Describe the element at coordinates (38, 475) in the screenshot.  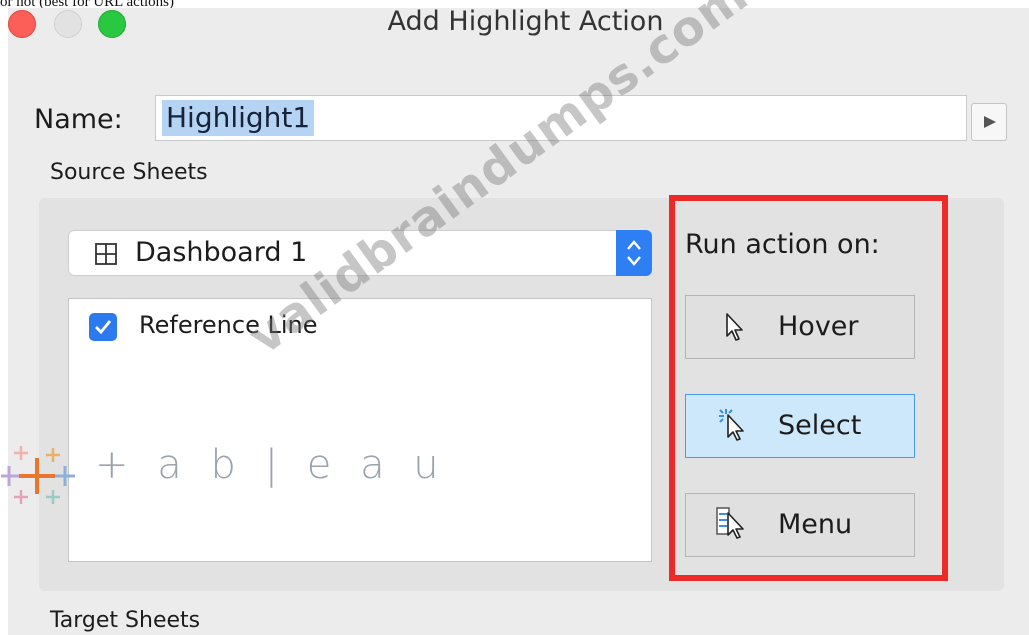
I see `tableau-cross-icon` at that location.